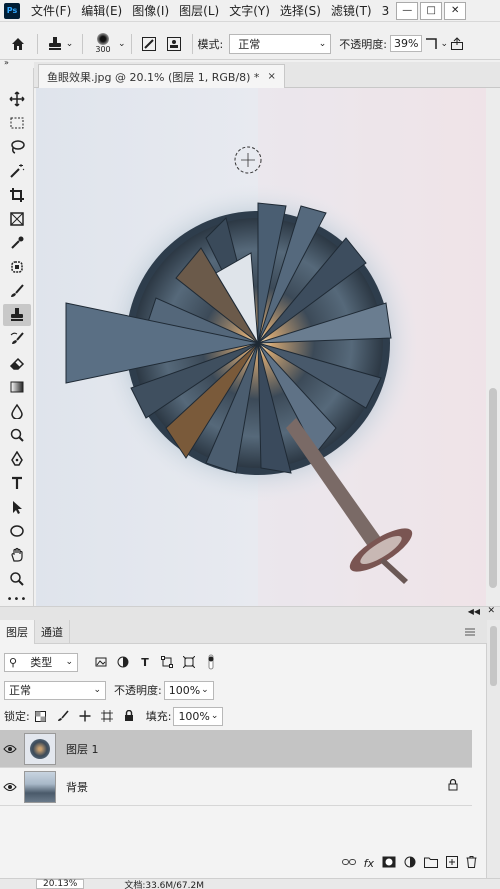 The image size is (500, 889). Describe the element at coordinates (184, 690) in the screenshot. I see `layer-opacity-value: 100%` at that location.